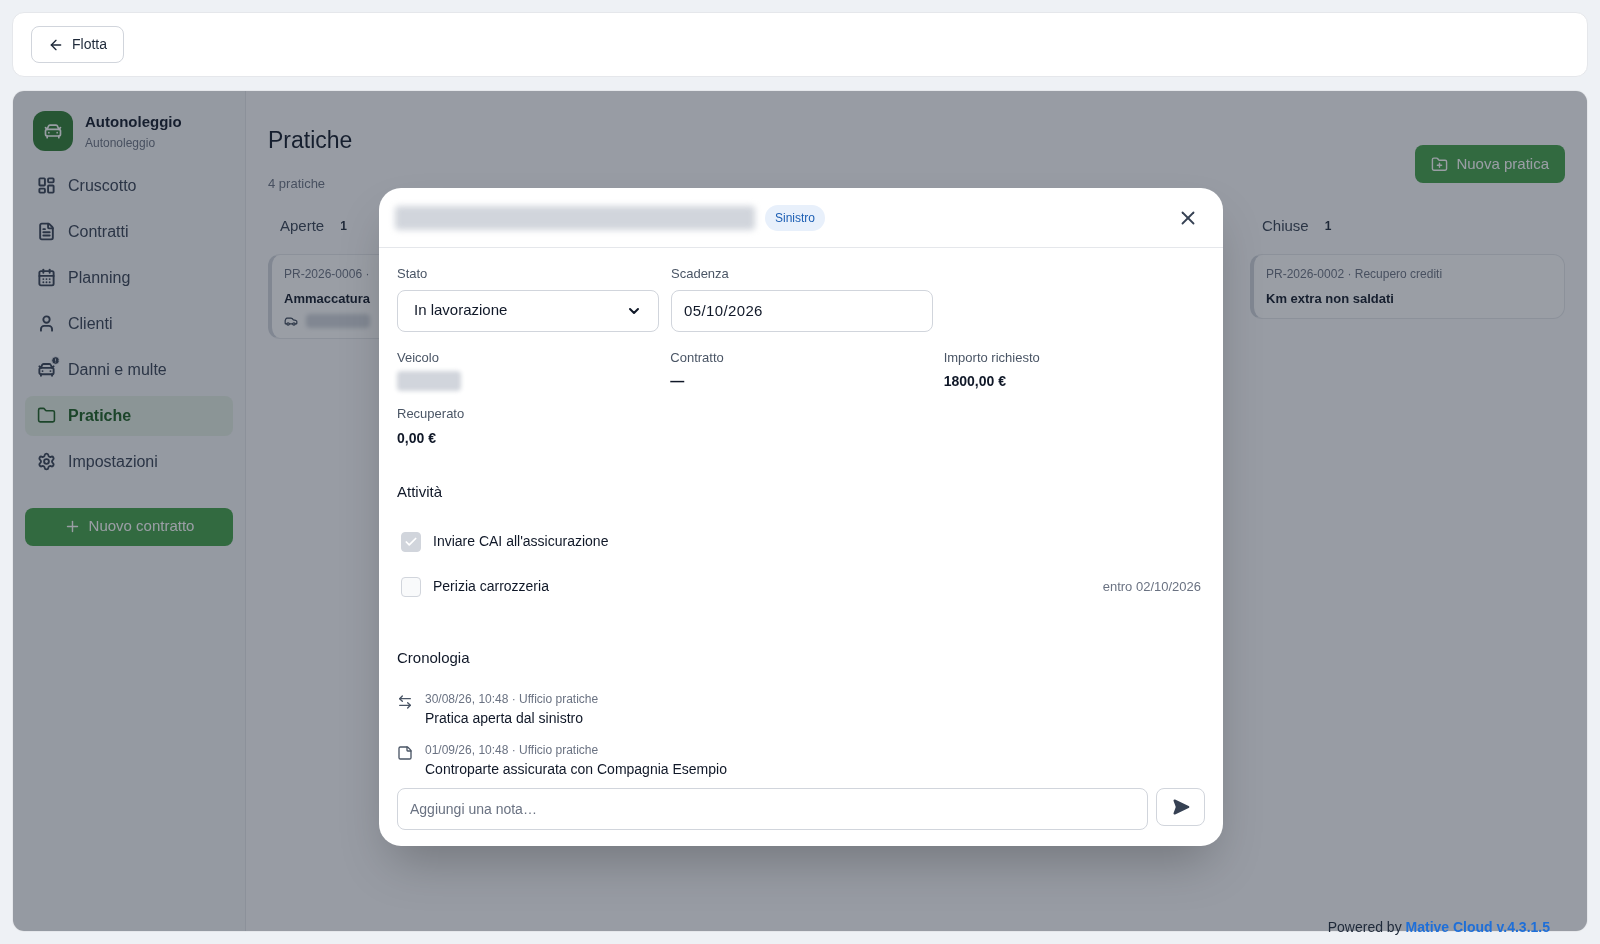 The height and width of the screenshot is (944, 1600). I want to click on detail-value: 1800,00 €, so click(975, 381).